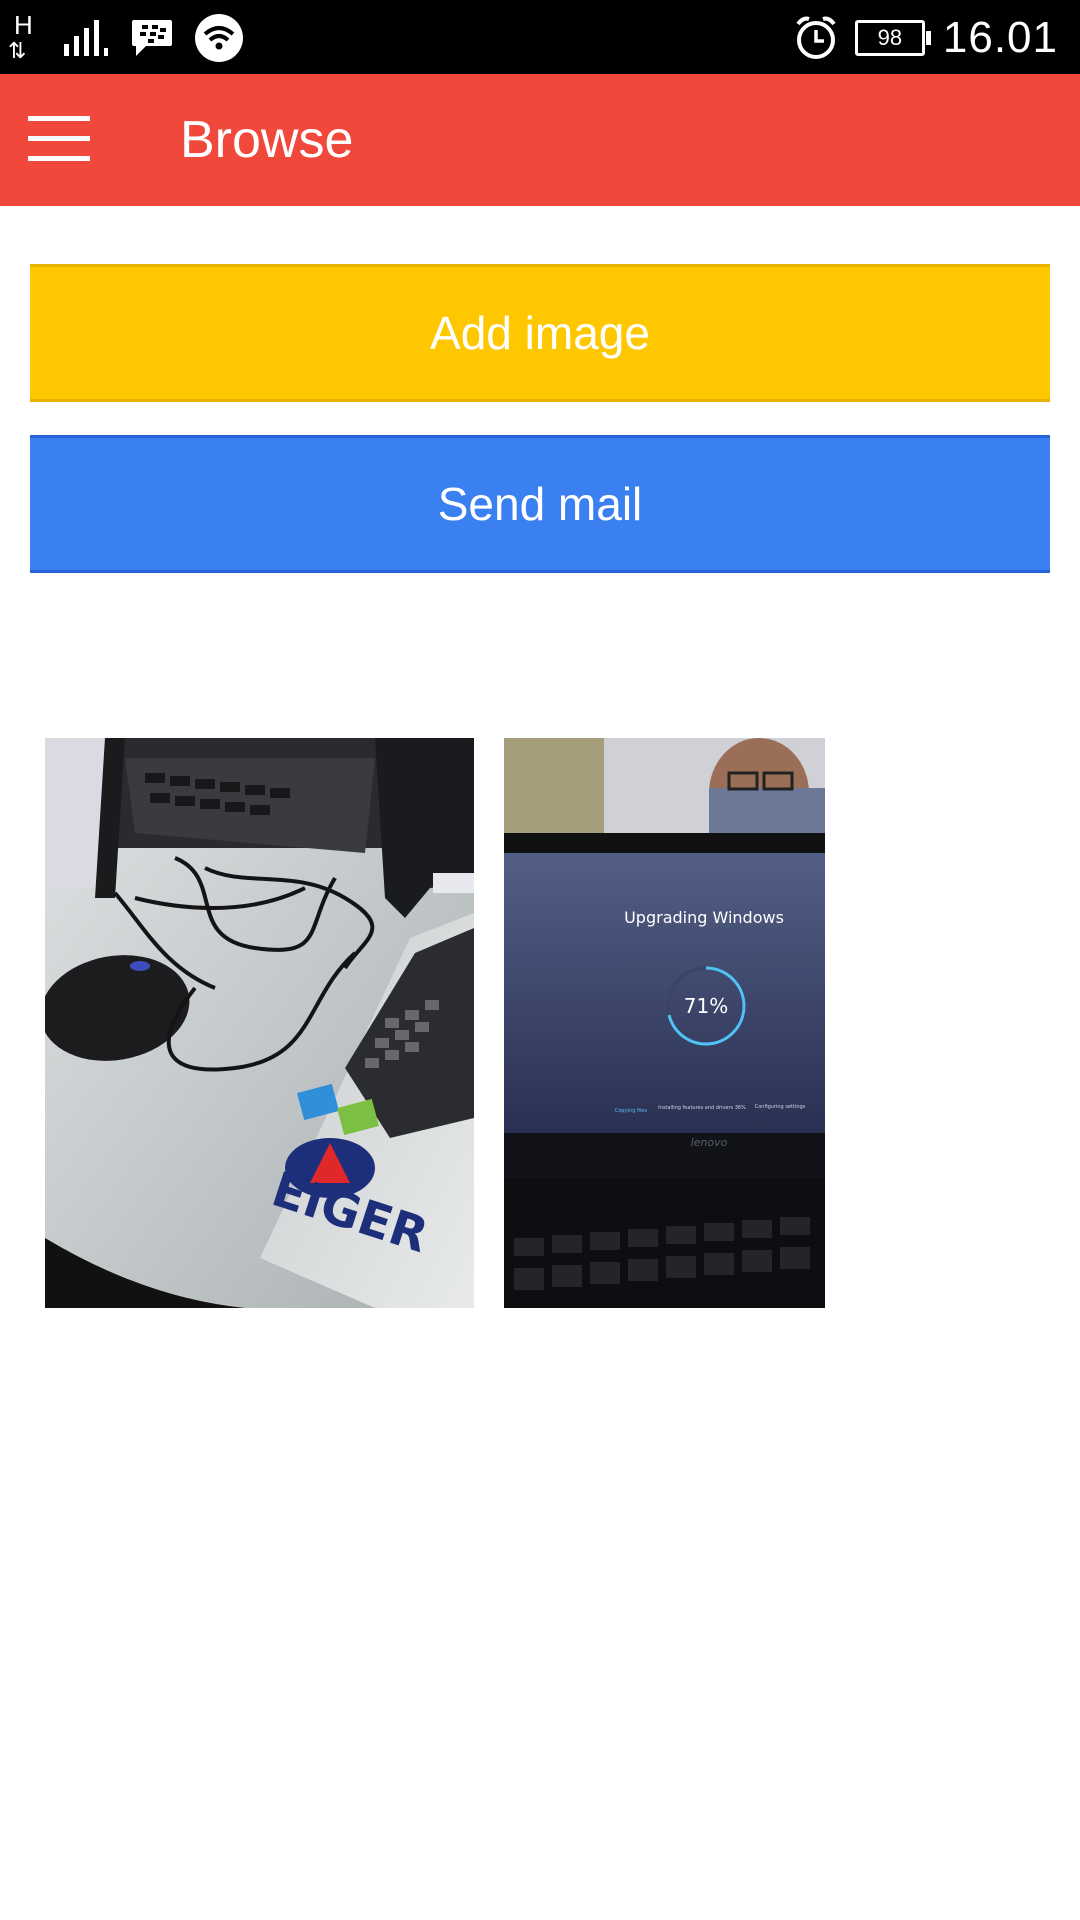 The width and height of the screenshot is (1080, 1920). Describe the element at coordinates (540, 140) in the screenshot. I see `app-bar: Browse` at that location.